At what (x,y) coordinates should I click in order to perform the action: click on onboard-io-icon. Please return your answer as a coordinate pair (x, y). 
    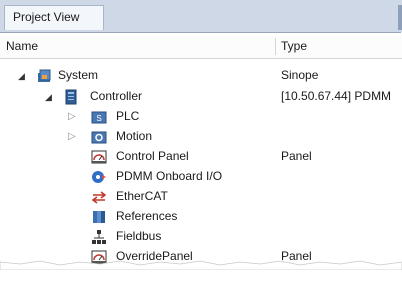
    Looking at the image, I should click on (99, 177).